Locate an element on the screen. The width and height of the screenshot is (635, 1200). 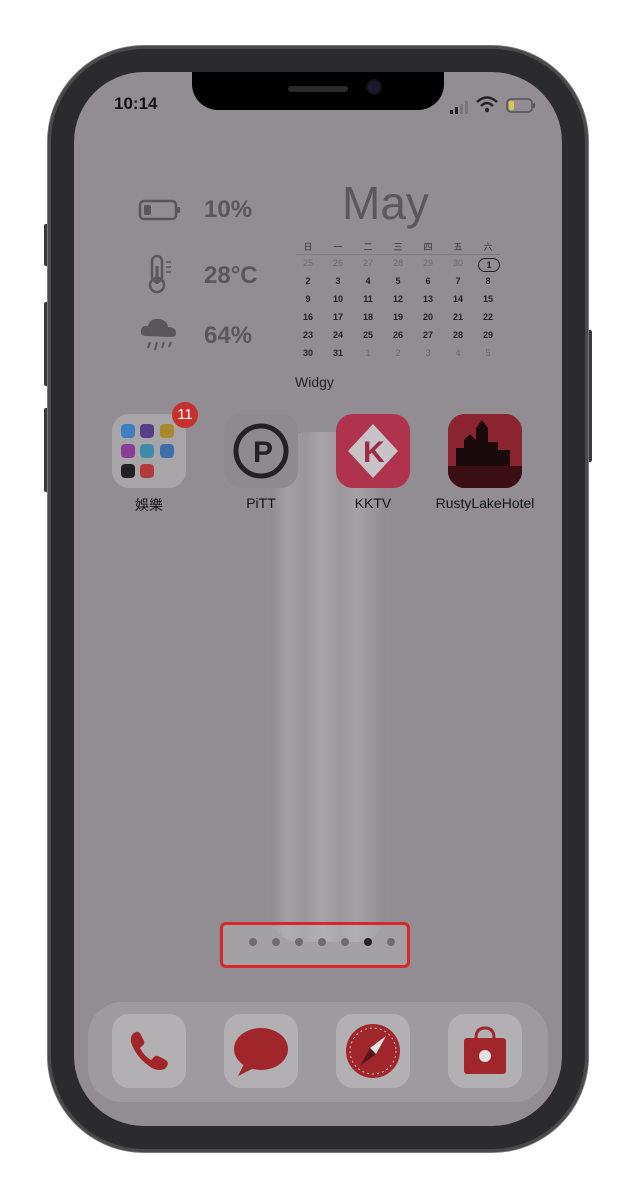
app-label: PiTT is located at coordinates (261, 503).